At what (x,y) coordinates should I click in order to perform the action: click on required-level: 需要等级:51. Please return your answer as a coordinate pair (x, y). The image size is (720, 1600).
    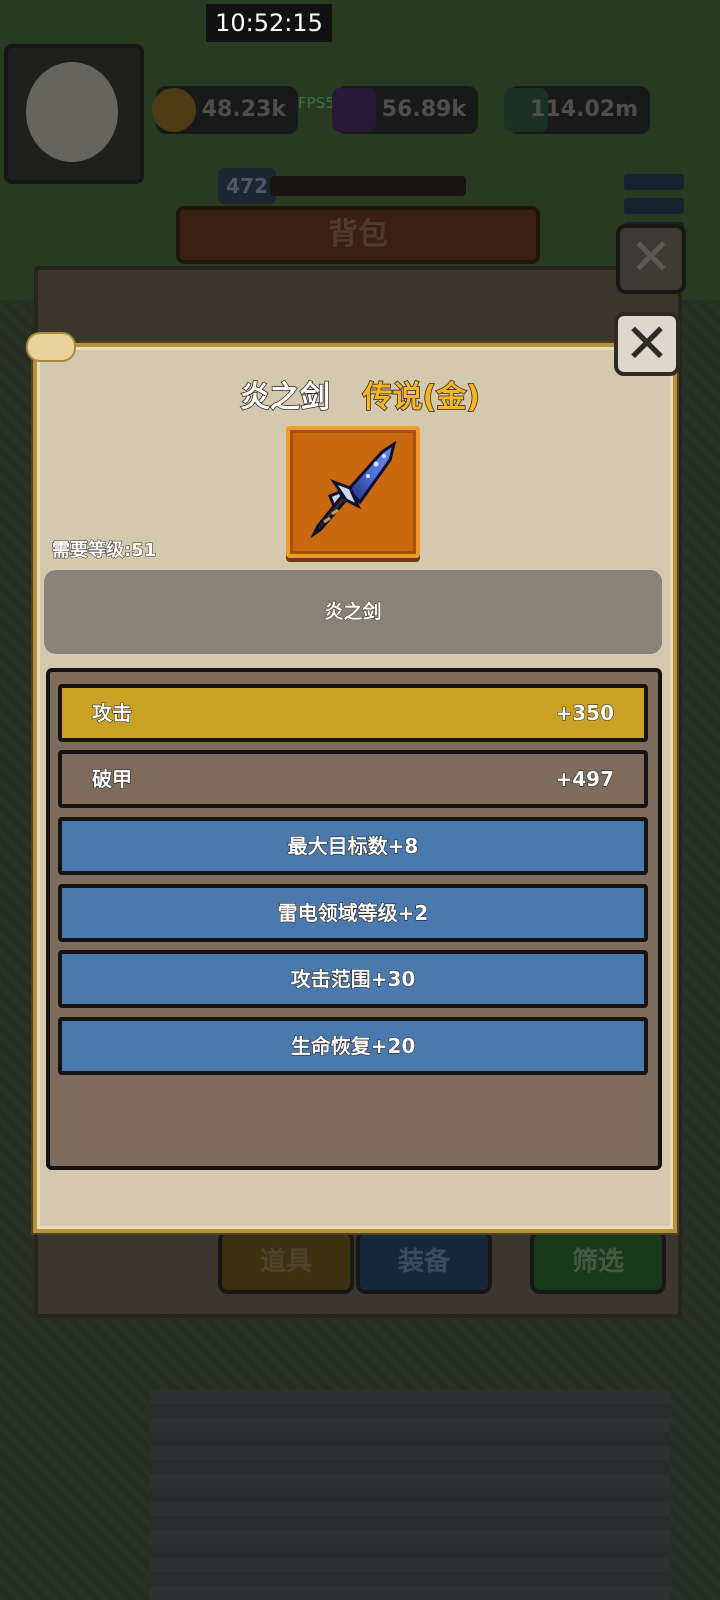
    Looking at the image, I should click on (104, 551).